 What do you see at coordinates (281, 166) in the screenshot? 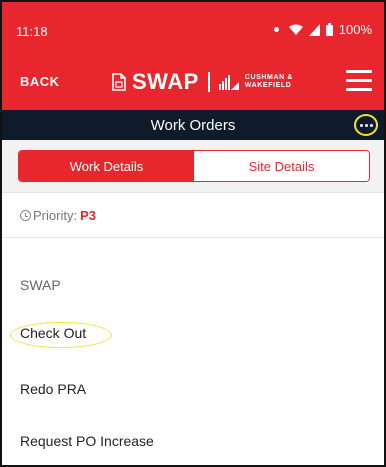
I see `tab-site-details: Site Details` at bounding box center [281, 166].